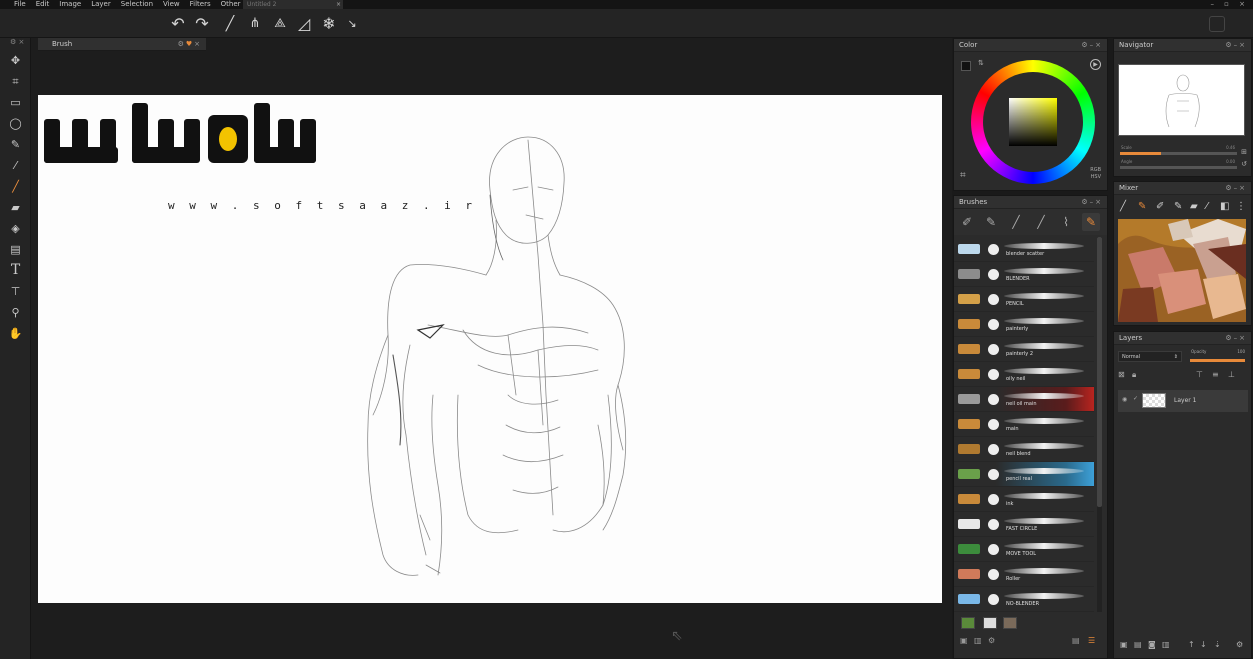 This screenshot has height=659, width=1253. I want to click on list-view-icon: ▤, so click(1076, 640).